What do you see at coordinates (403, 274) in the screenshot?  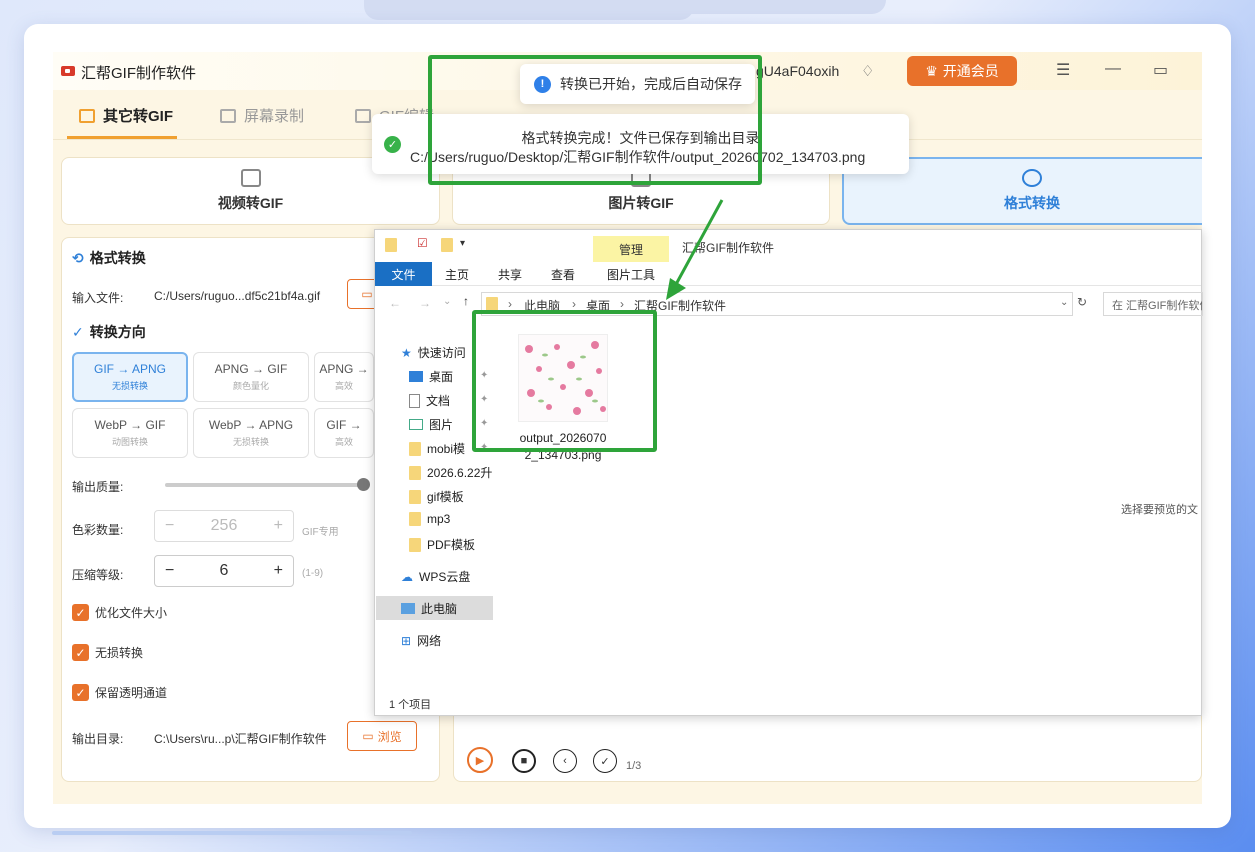 I see `ribbon-file: 文件` at bounding box center [403, 274].